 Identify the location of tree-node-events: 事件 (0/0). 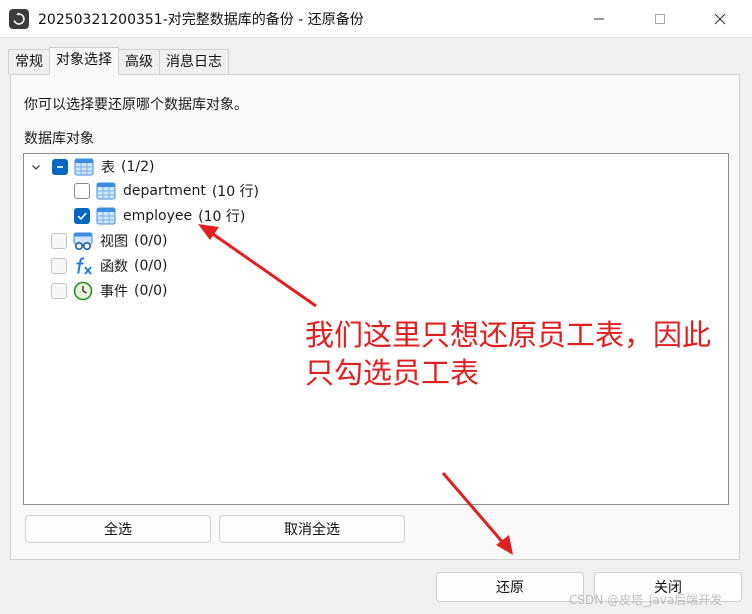
(109, 291).